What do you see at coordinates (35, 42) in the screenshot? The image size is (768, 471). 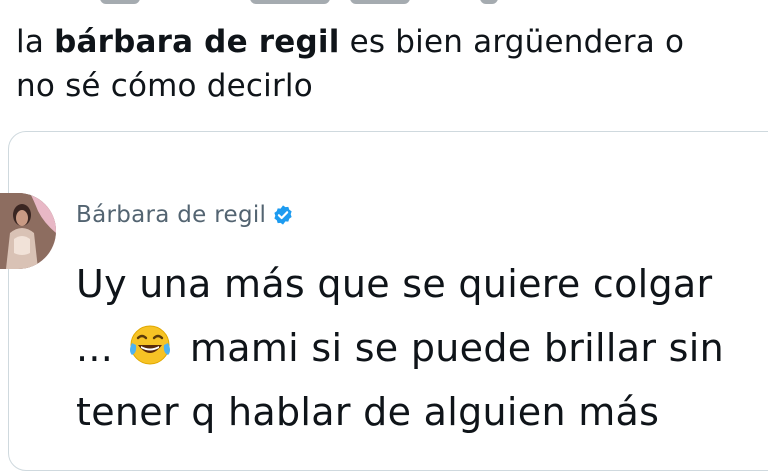 I see `tweet-text-prefix: la` at bounding box center [35, 42].